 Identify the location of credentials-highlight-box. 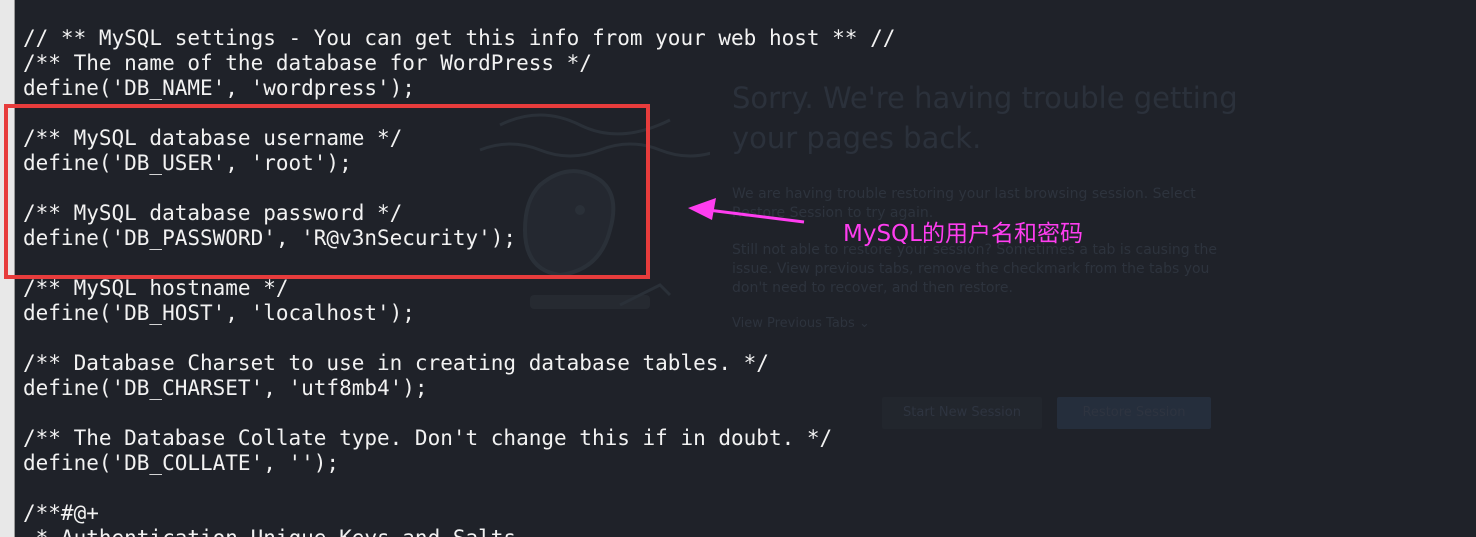
(327, 191).